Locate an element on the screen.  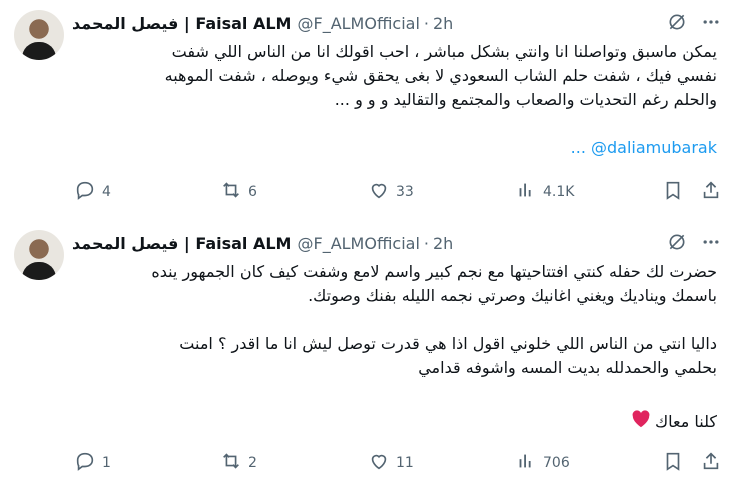
reply-count: 4 is located at coordinates (106, 192).